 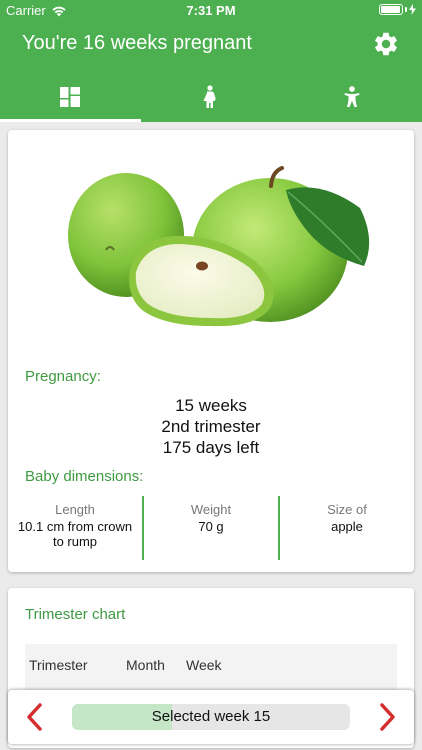 I want to click on column-header-trimester: Trimester, so click(x=58, y=665).